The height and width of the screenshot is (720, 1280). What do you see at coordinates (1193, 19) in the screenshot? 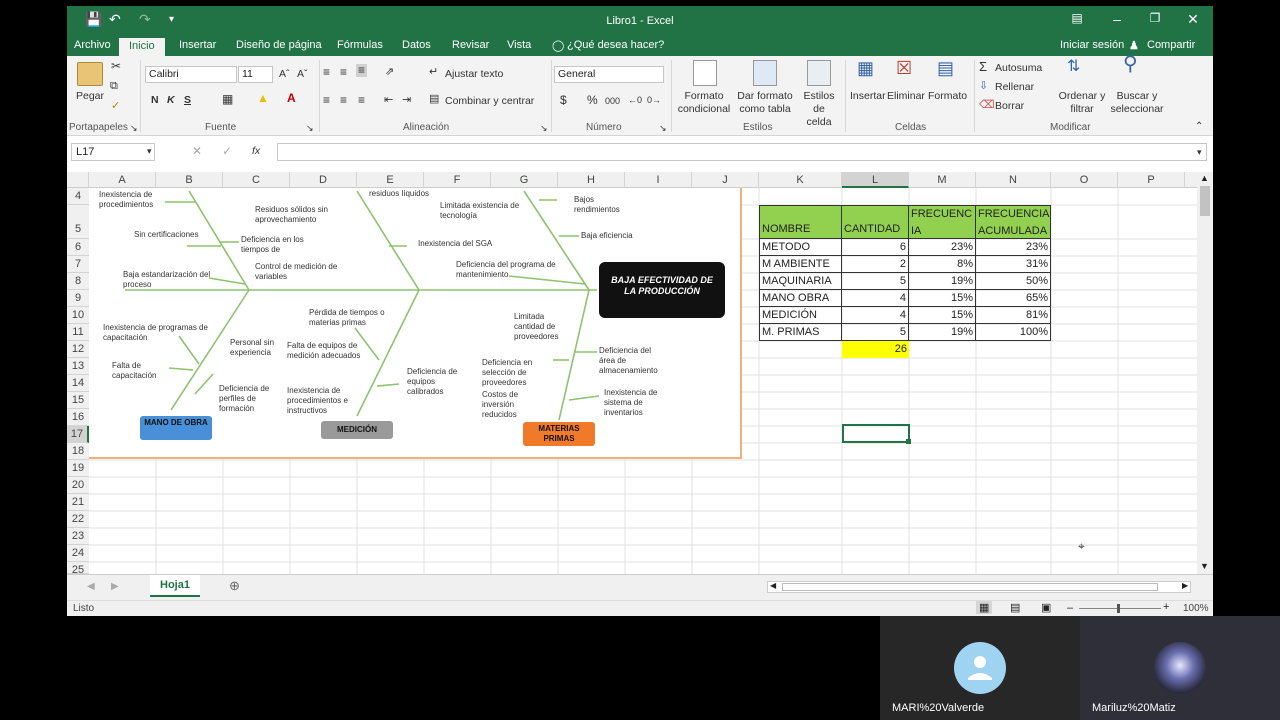
I see `close-button: ✕` at bounding box center [1193, 19].